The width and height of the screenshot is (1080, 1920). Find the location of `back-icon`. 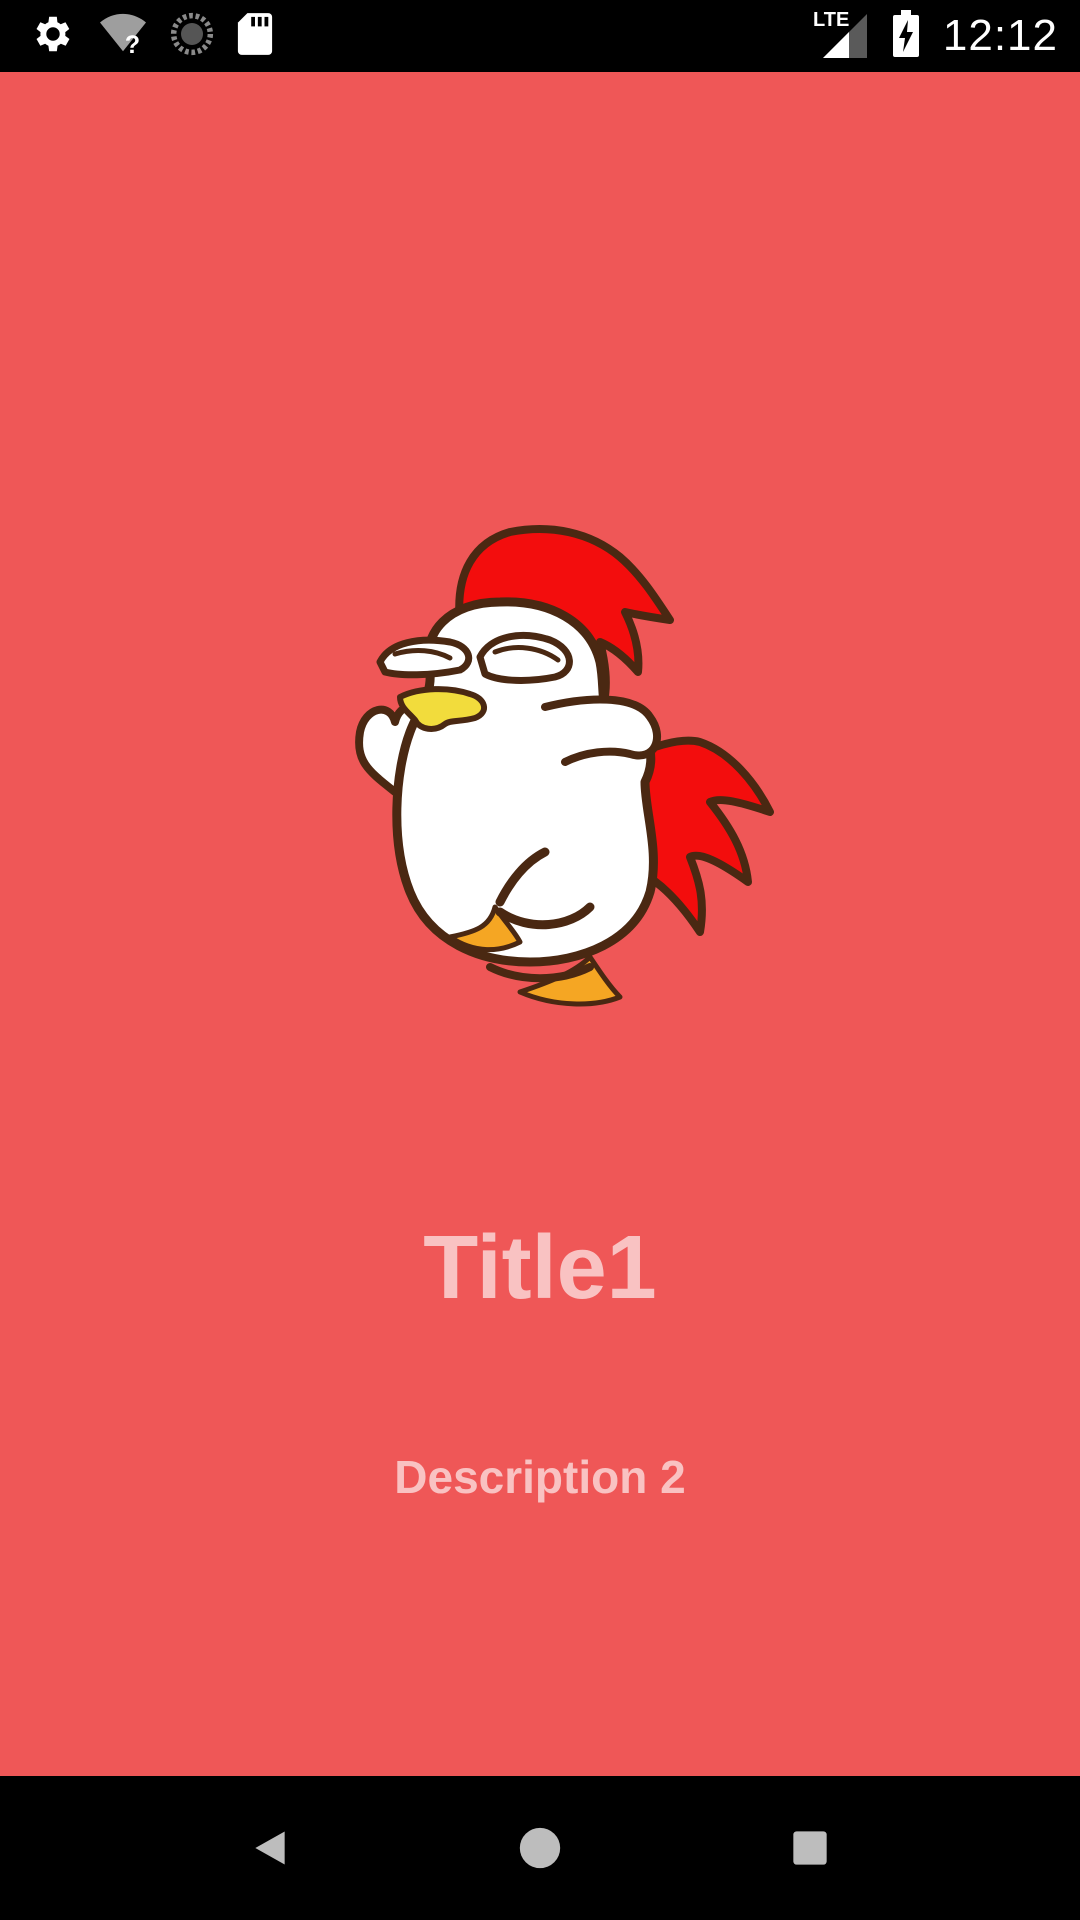

back-icon is located at coordinates (270, 1848).